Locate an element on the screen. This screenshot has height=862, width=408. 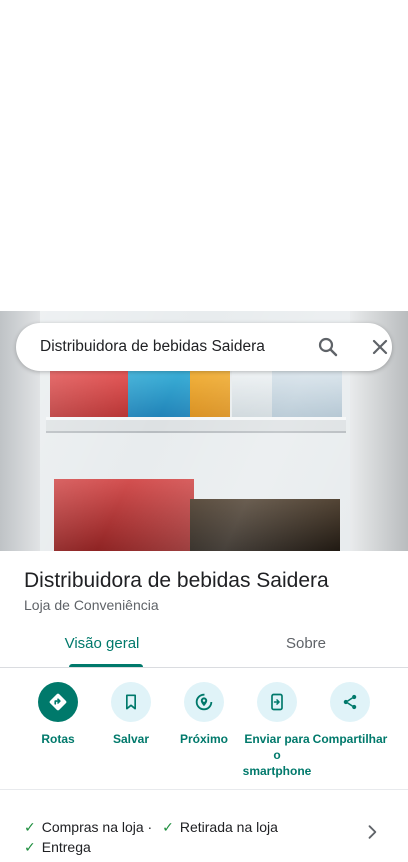
tab-active-indicator is located at coordinates (106, 665).